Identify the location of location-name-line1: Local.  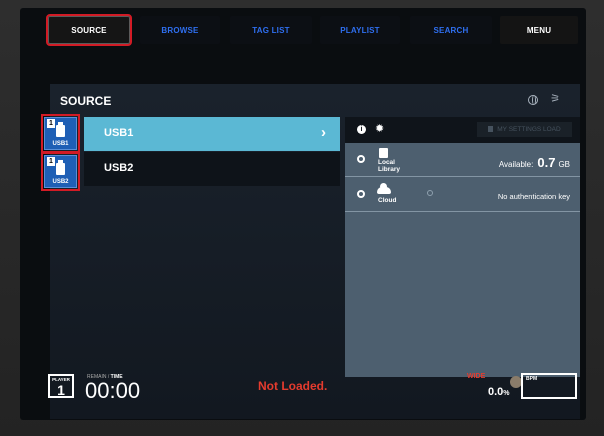
(386, 162).